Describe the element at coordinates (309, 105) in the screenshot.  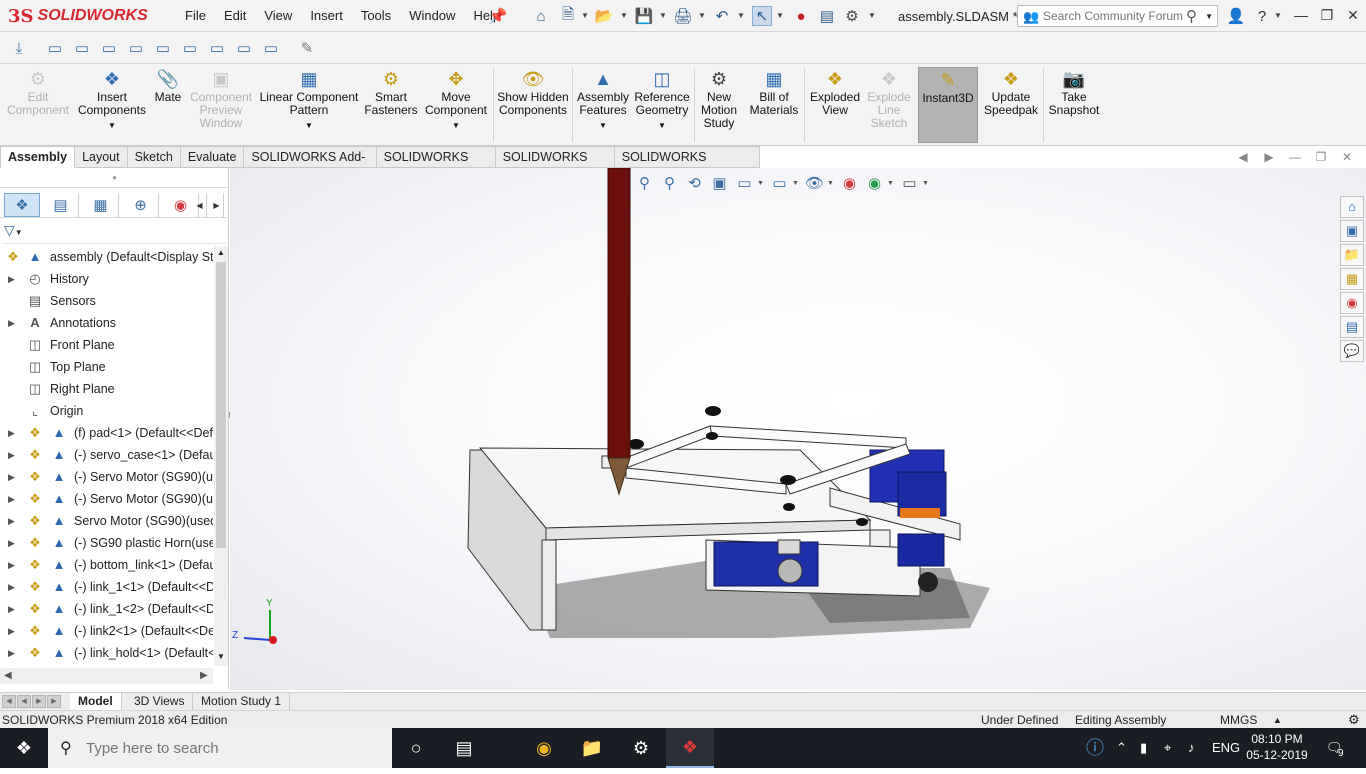
I see `linear-component-pattern-button: ▦ Linear Component Pattern ▼` at that location.